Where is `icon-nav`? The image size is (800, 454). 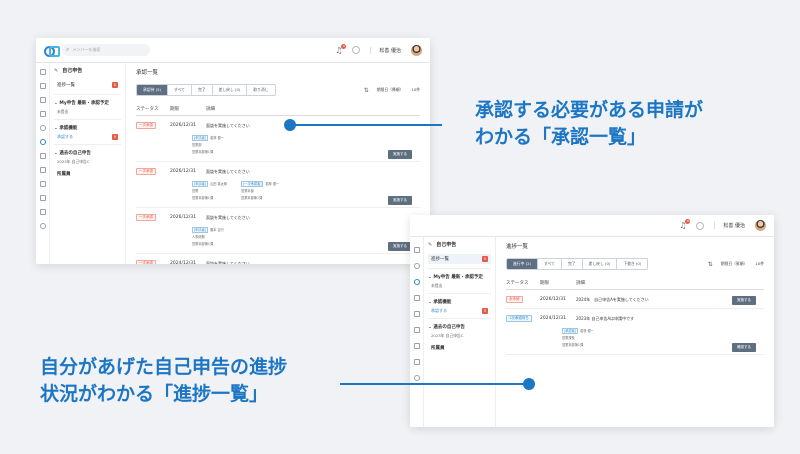 icon-nav is located at coordinates (417, 332).